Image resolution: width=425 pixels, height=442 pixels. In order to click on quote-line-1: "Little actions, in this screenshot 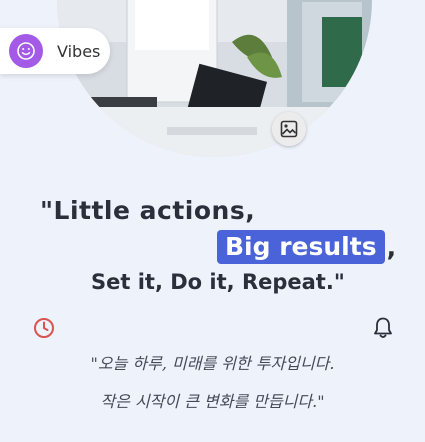, I will do `click(148, 210)`.